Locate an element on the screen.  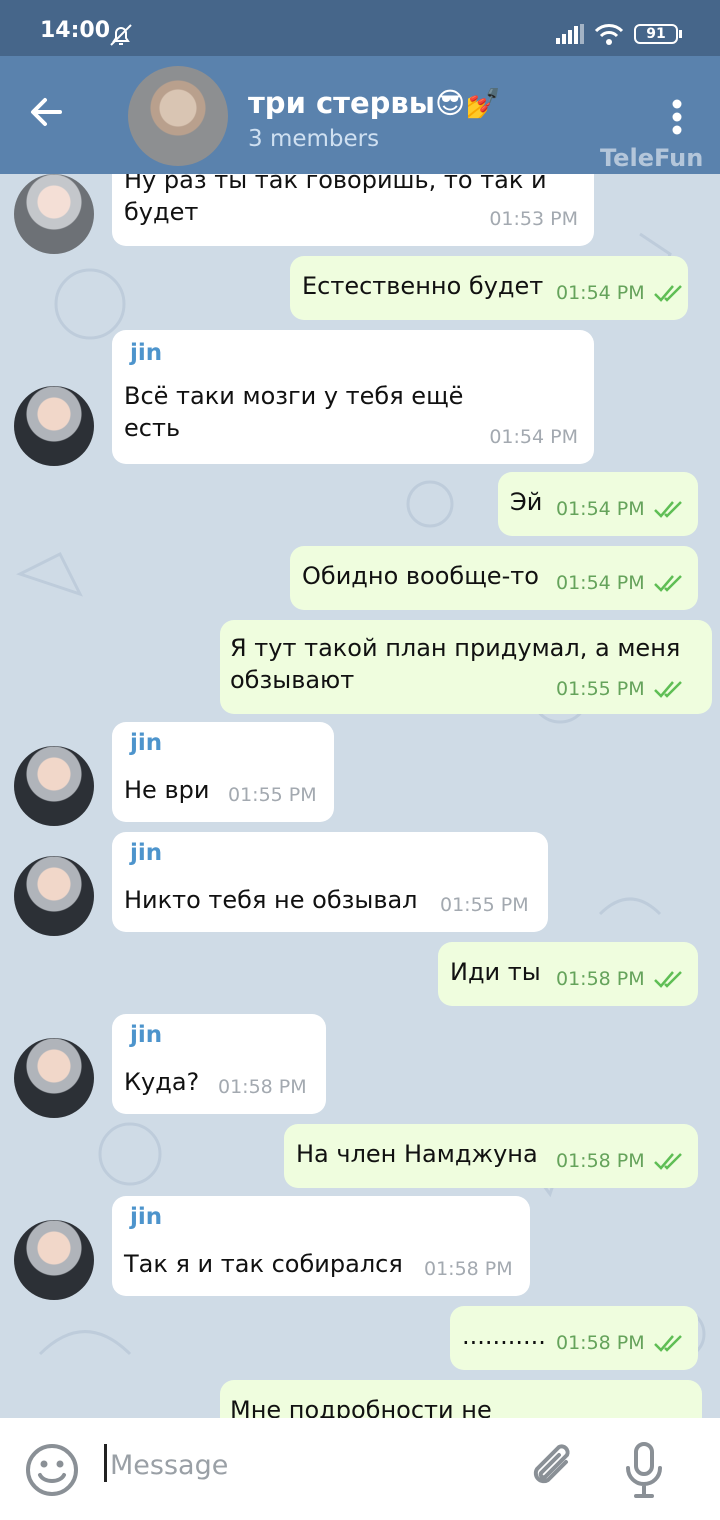
message-bubble: Иди ты 01:58 PM is located at coordinates (568, 974).